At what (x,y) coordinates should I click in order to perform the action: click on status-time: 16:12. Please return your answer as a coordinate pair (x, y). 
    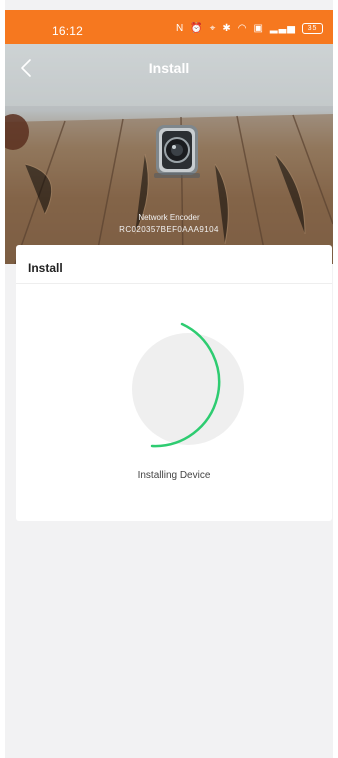
    Looking at the image, I should click on (68, 31).